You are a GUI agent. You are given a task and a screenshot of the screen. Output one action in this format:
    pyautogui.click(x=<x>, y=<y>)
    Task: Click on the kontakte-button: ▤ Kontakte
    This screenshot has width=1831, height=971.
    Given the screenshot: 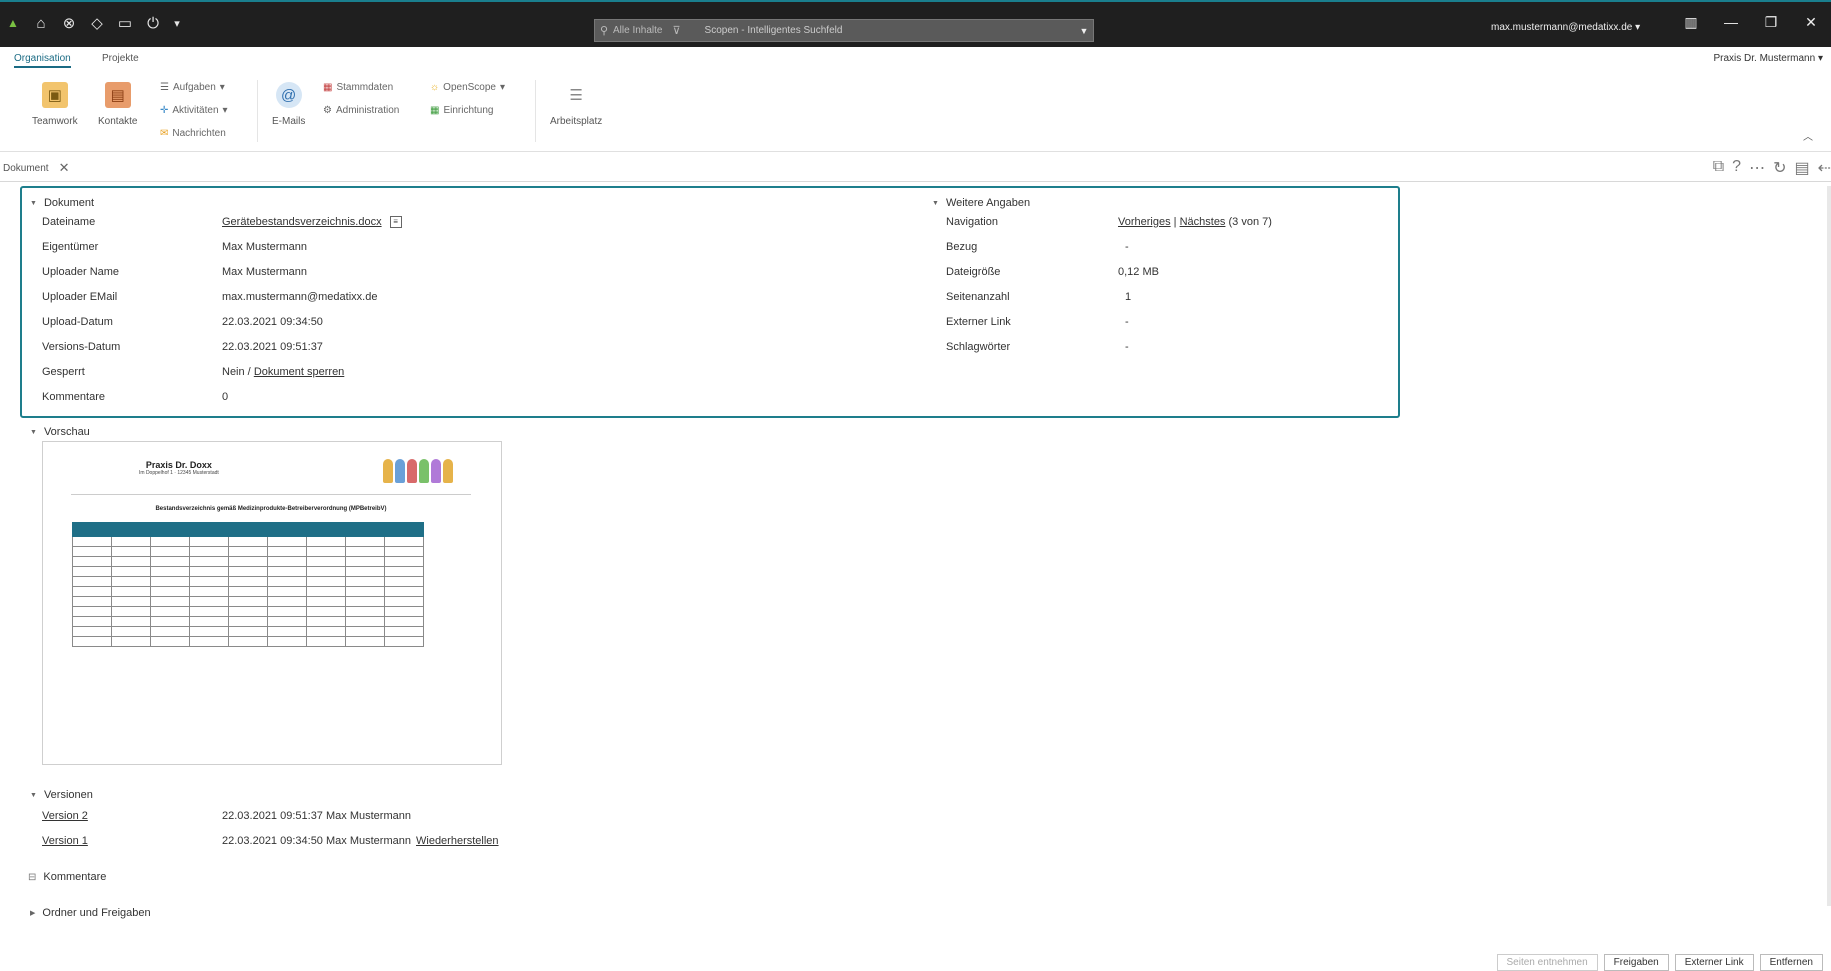 What is the action you would take?
    pyautogui.click(x=117, y=104)
    